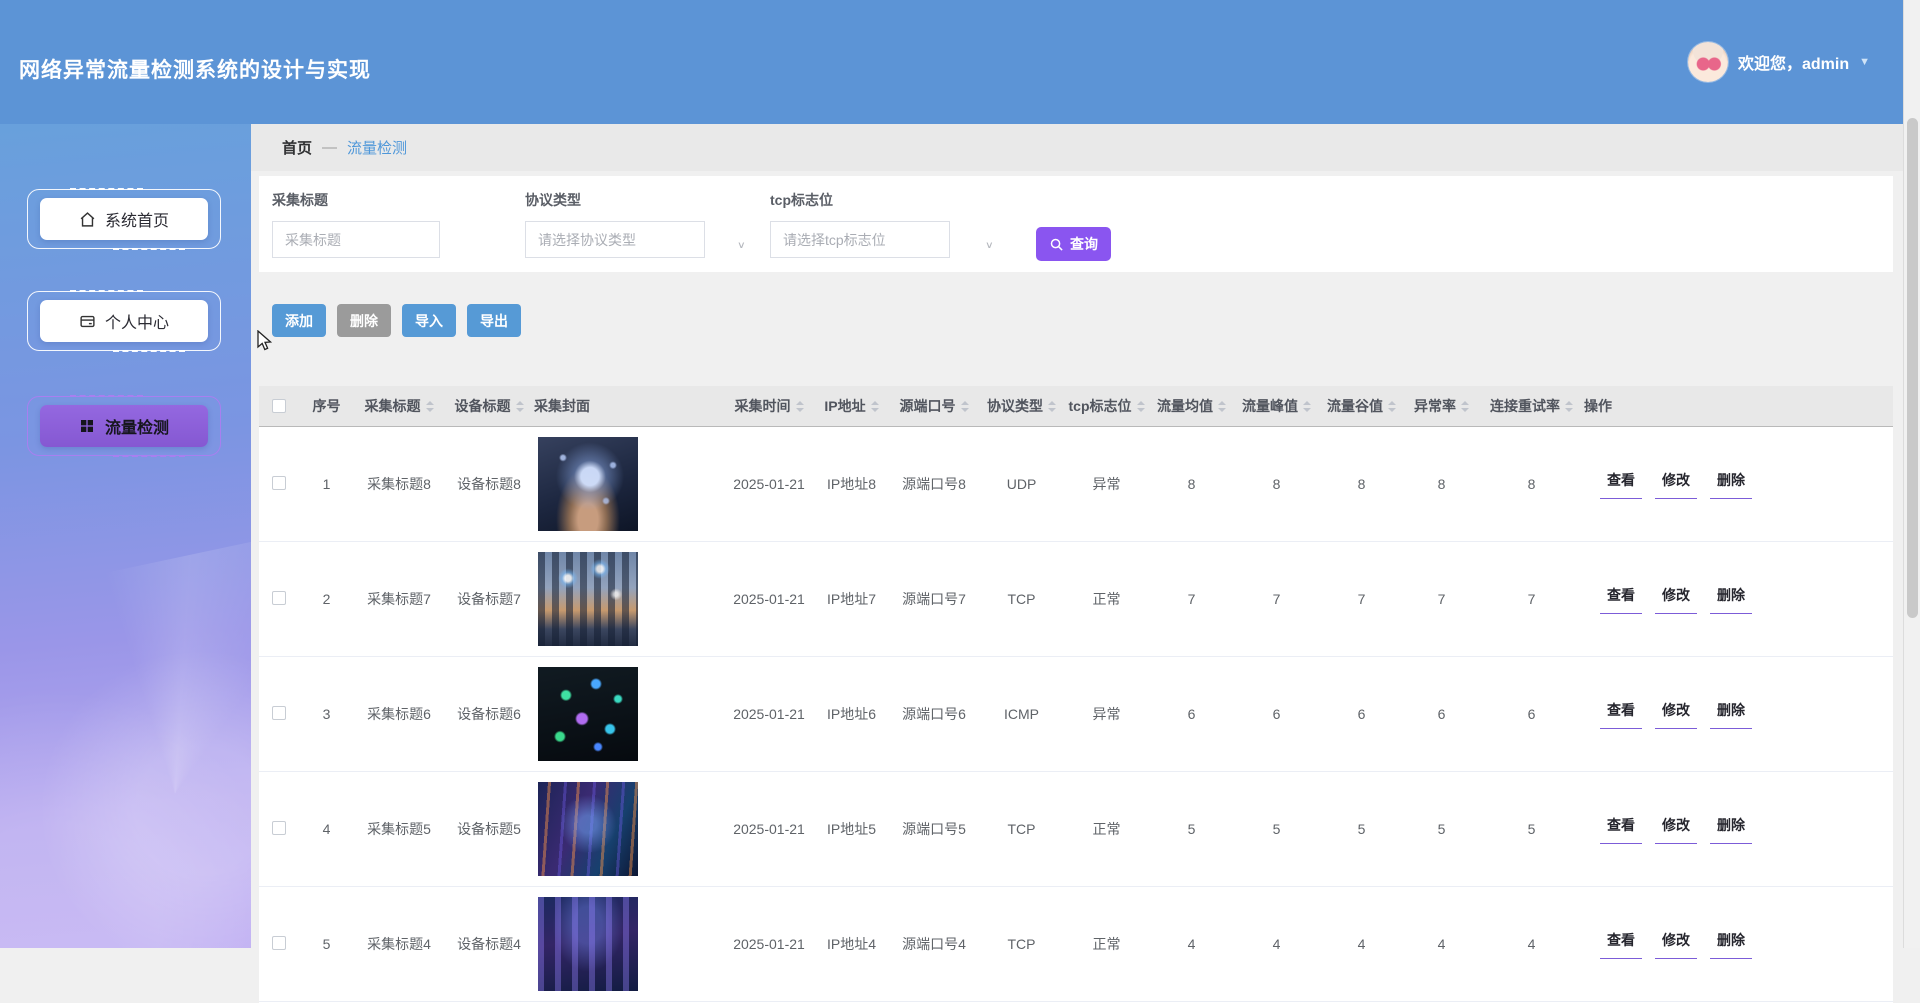 The height and width of the screenshot is (1003, 1920). Describe the element at coordinates (87, 219) in the screenshot. I see `home-icon` at that location.